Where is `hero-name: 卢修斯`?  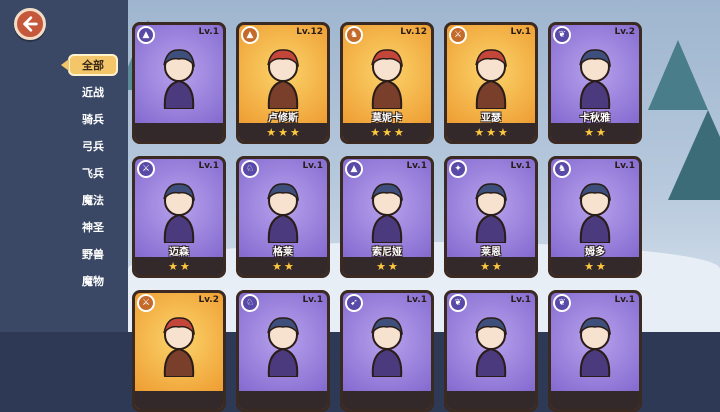
hero-name: 卢修斯 is located at coordinates (283, 118).